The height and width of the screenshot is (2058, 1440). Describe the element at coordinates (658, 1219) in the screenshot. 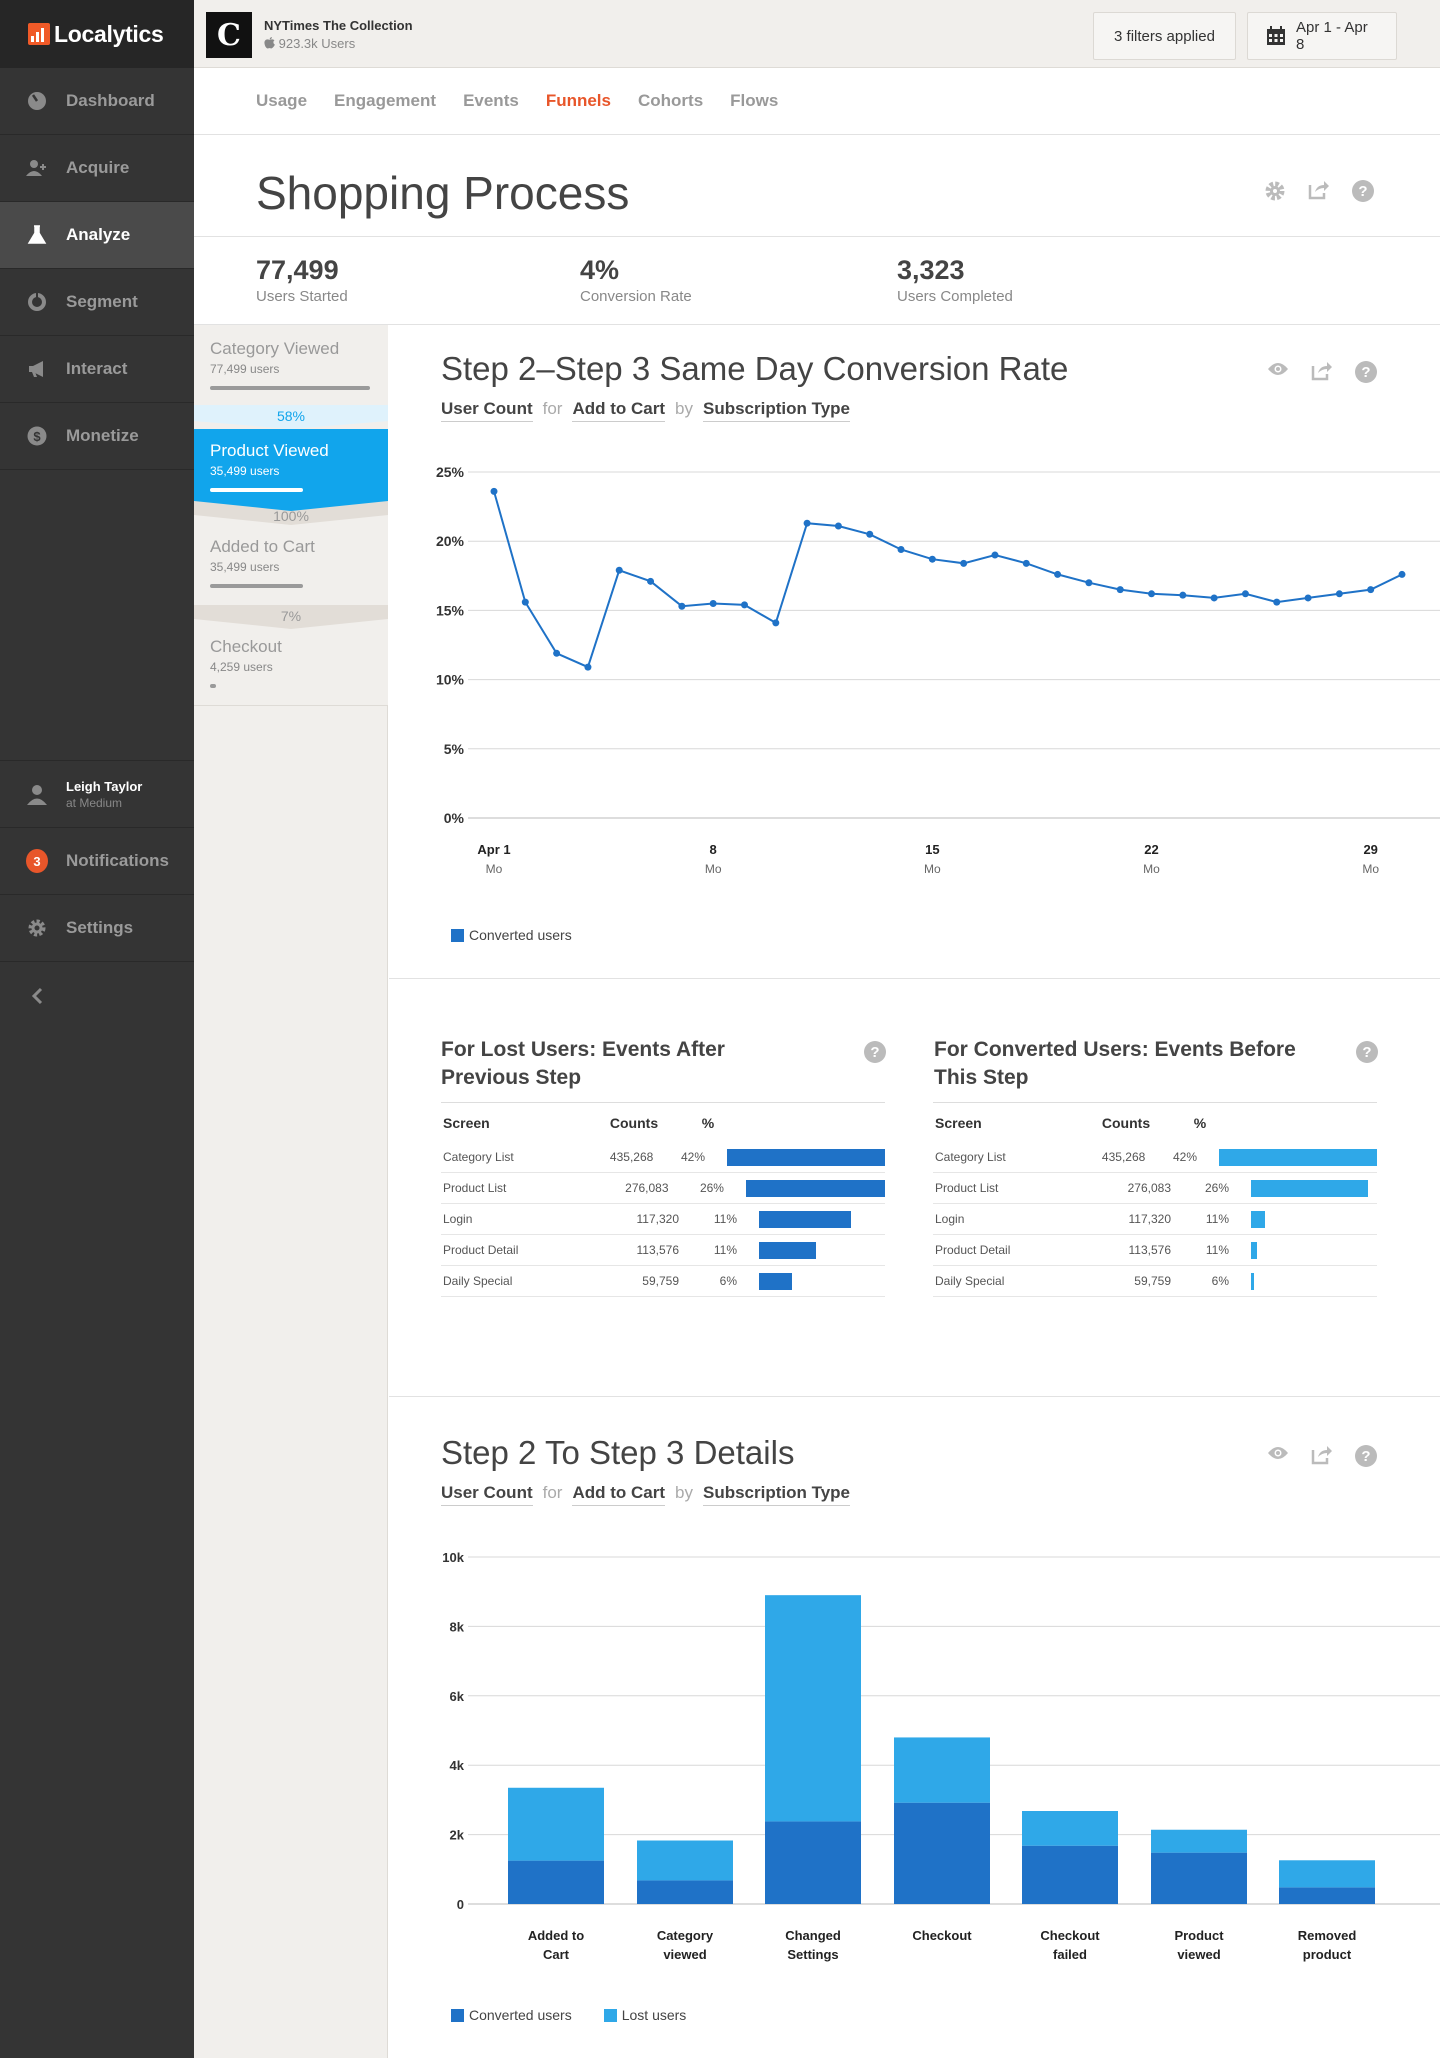

I see `cell-count: 117,320` at that location.